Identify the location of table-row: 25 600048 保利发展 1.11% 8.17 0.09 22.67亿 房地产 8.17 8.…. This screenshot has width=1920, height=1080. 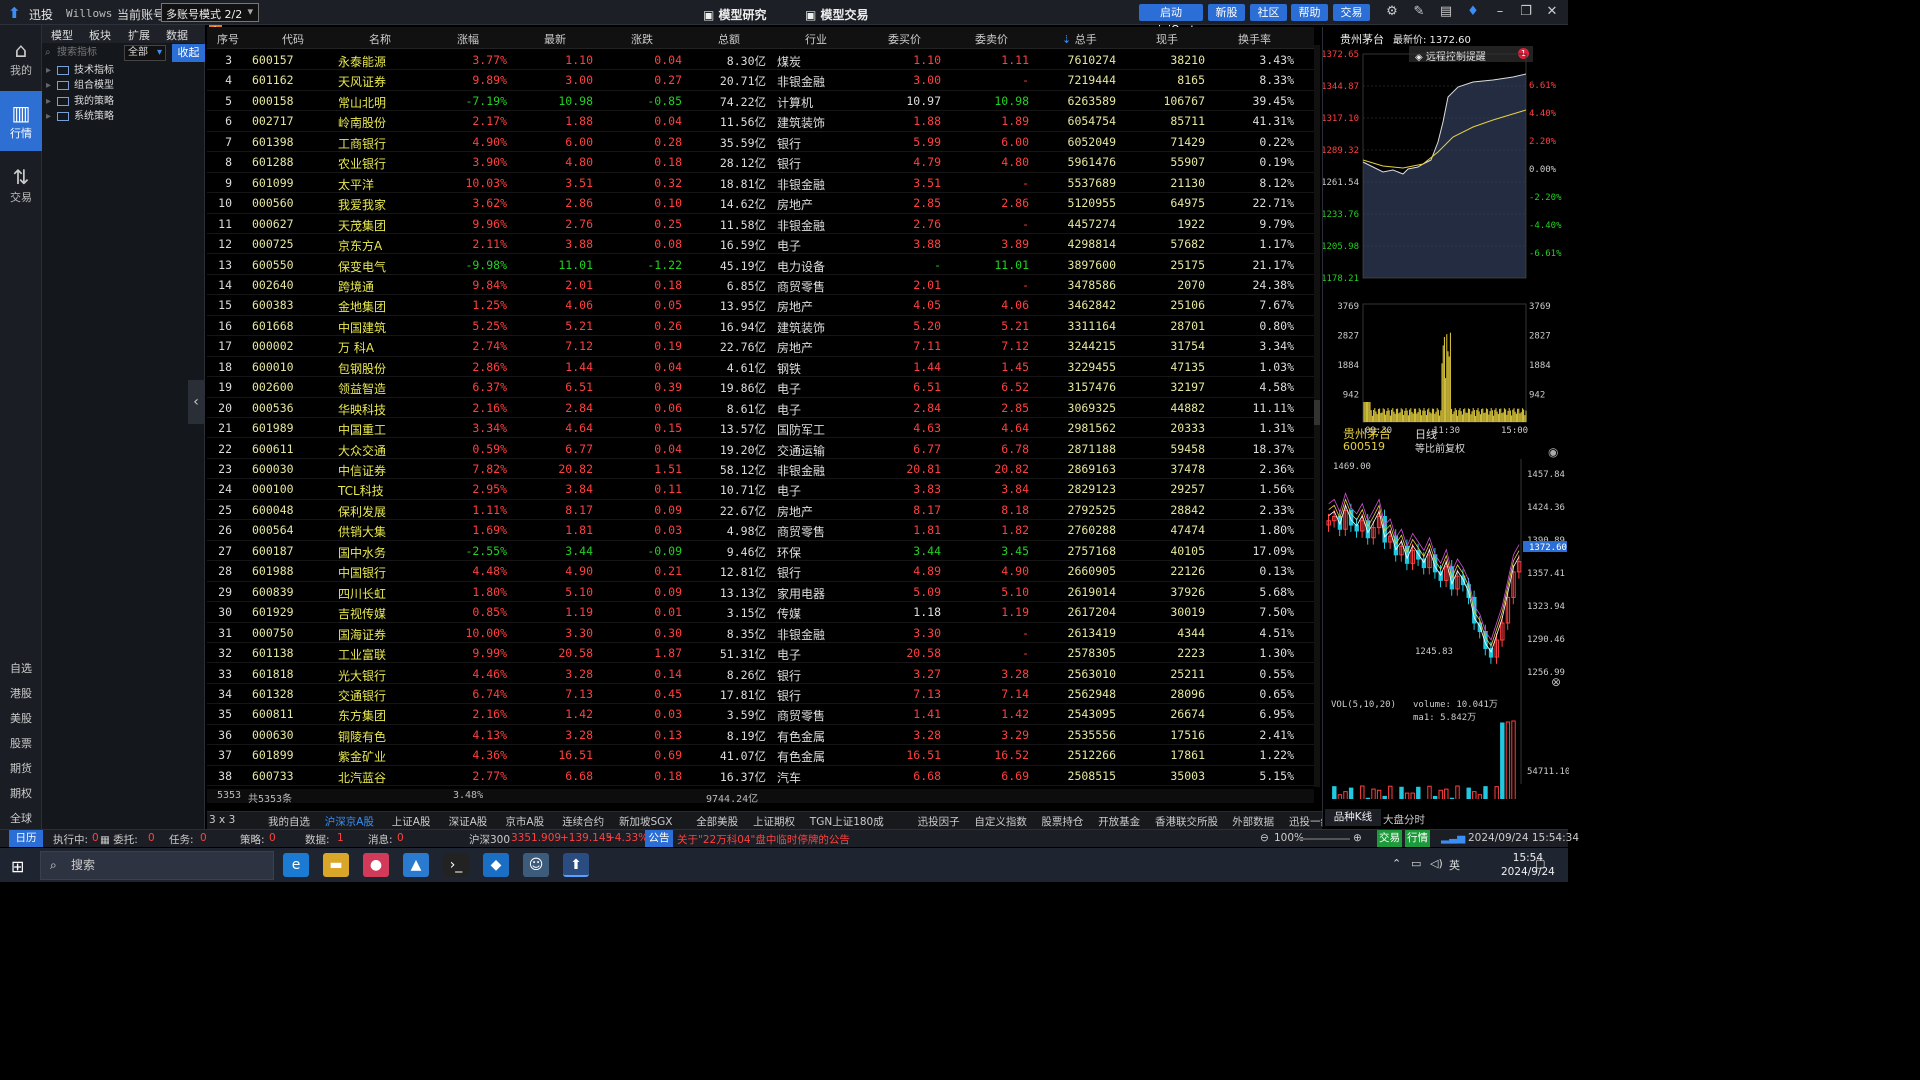
(760, 510).